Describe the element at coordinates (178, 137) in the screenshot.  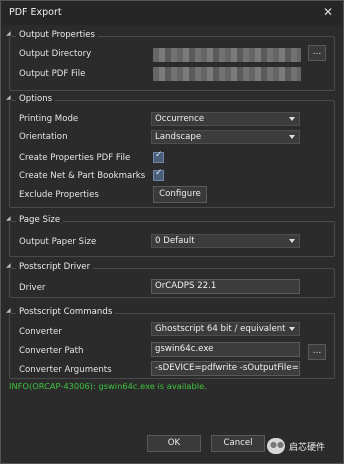
I see `orientation-value: Landscape` at that location.